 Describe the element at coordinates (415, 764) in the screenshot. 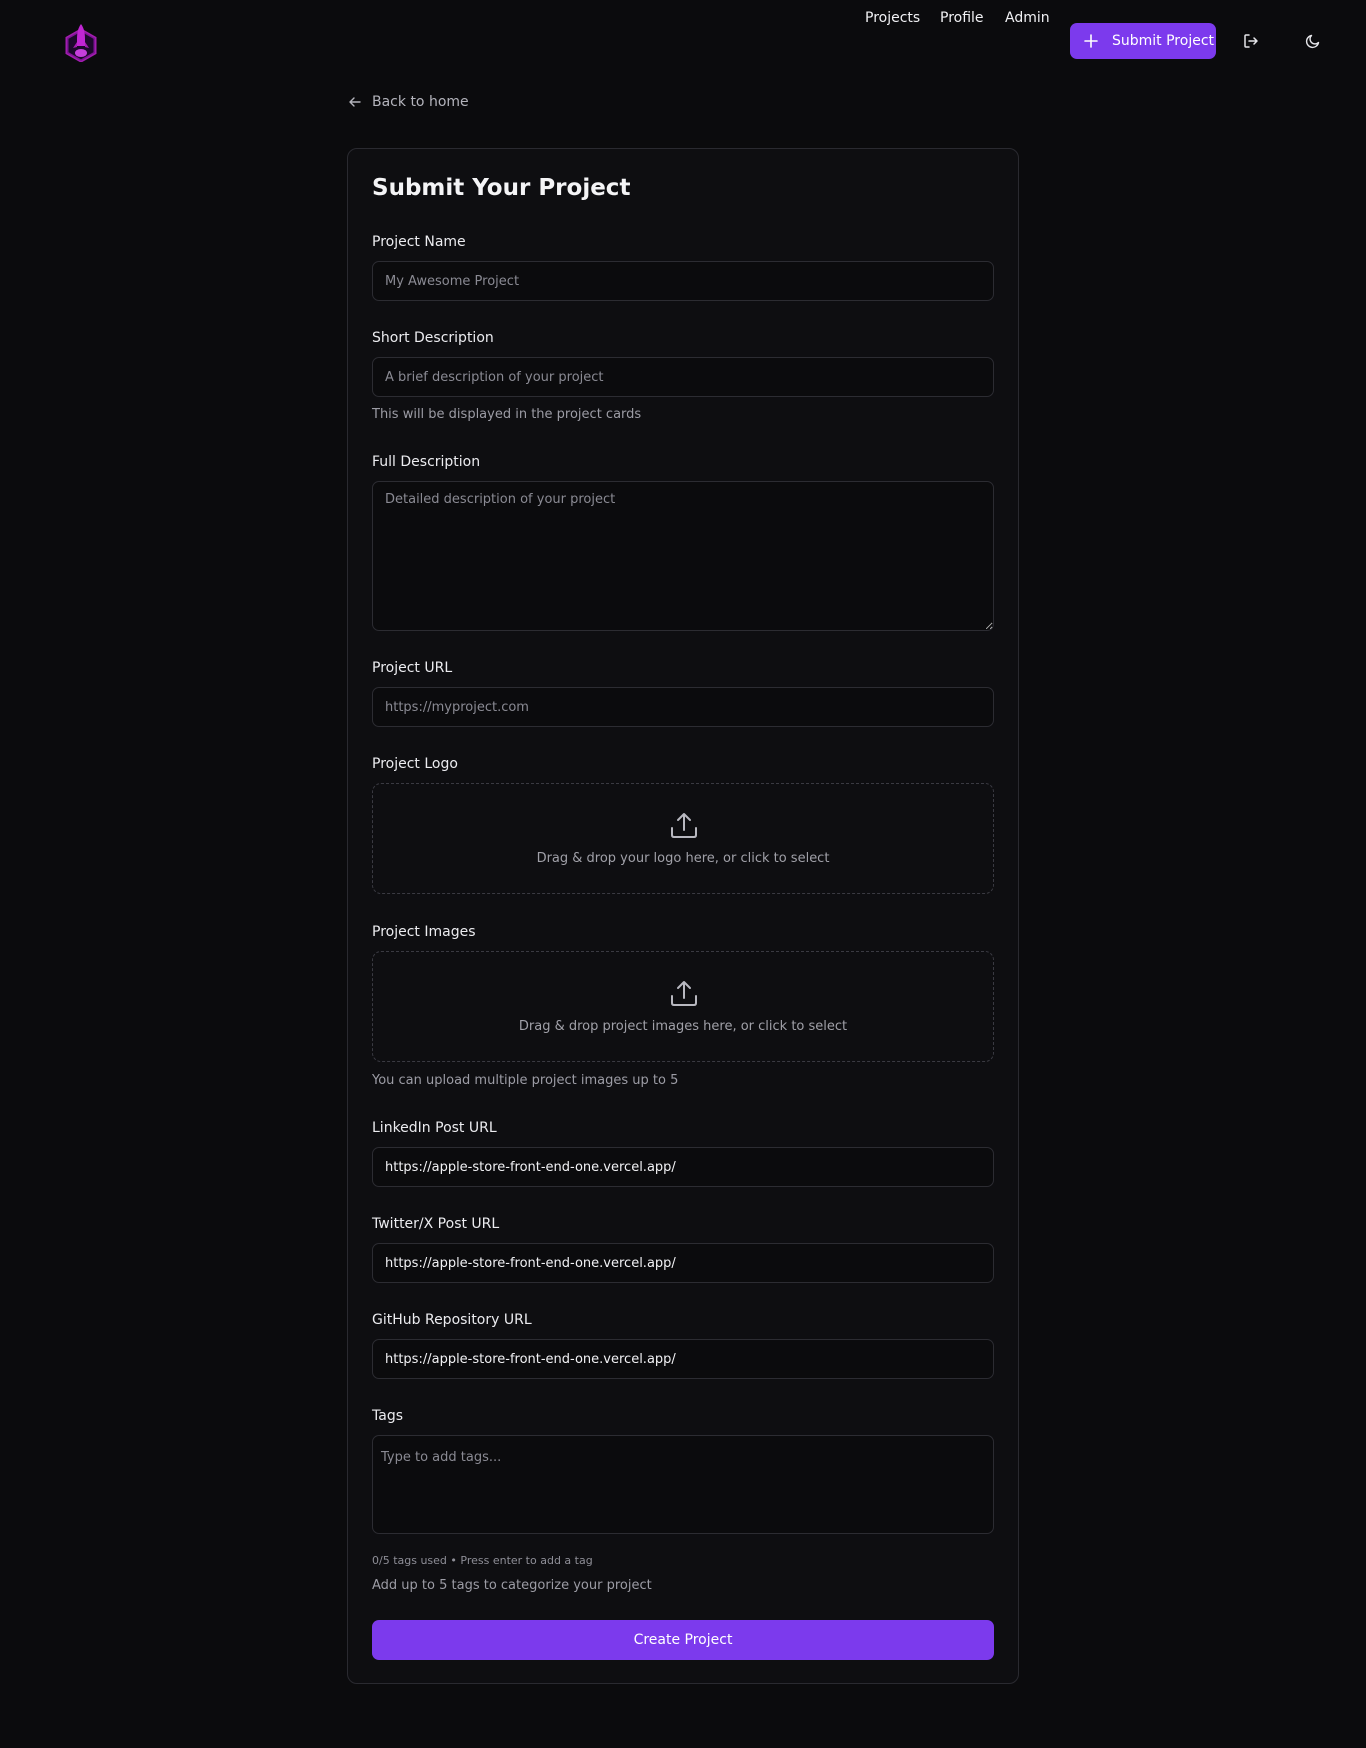

I see `project-logo-label: Project Logo` at that location.